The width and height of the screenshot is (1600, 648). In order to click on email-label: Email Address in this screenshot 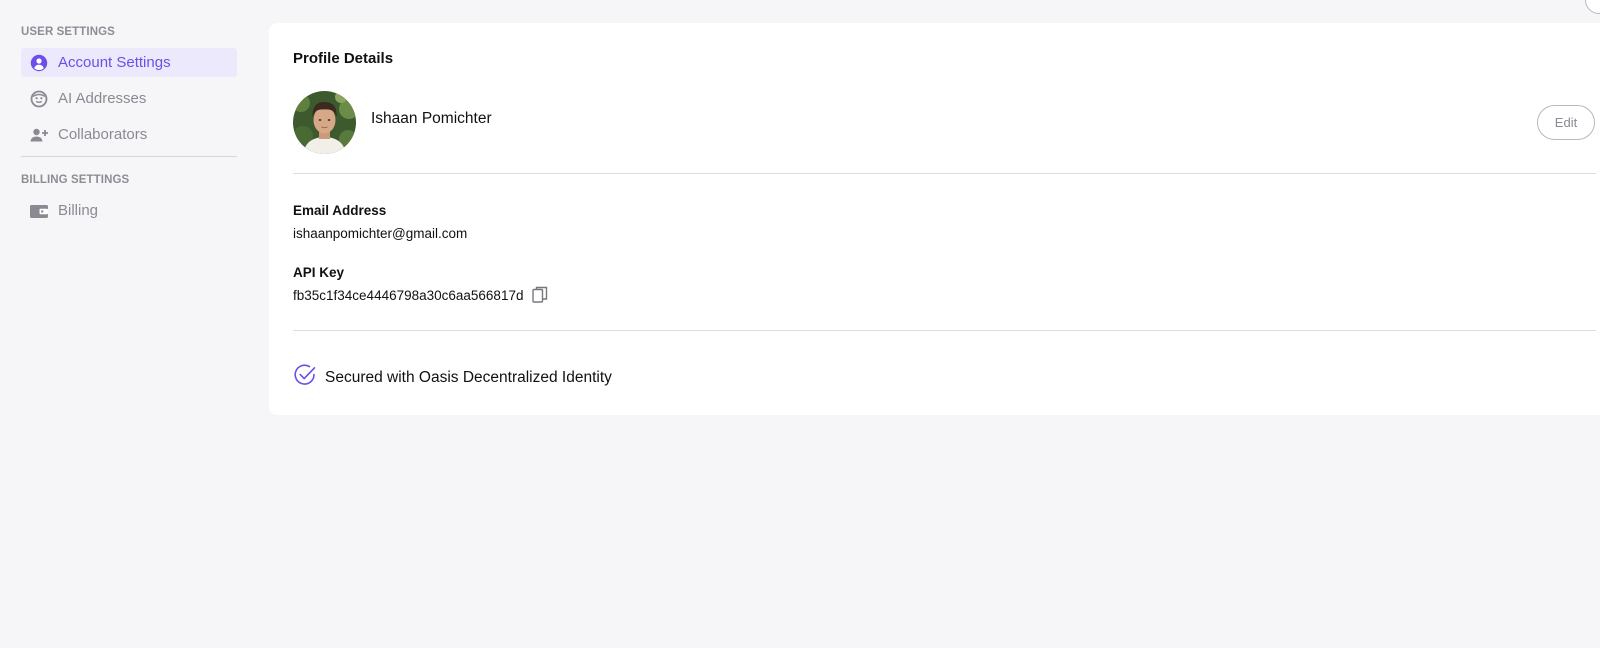, I will do `click(340, 210)`.